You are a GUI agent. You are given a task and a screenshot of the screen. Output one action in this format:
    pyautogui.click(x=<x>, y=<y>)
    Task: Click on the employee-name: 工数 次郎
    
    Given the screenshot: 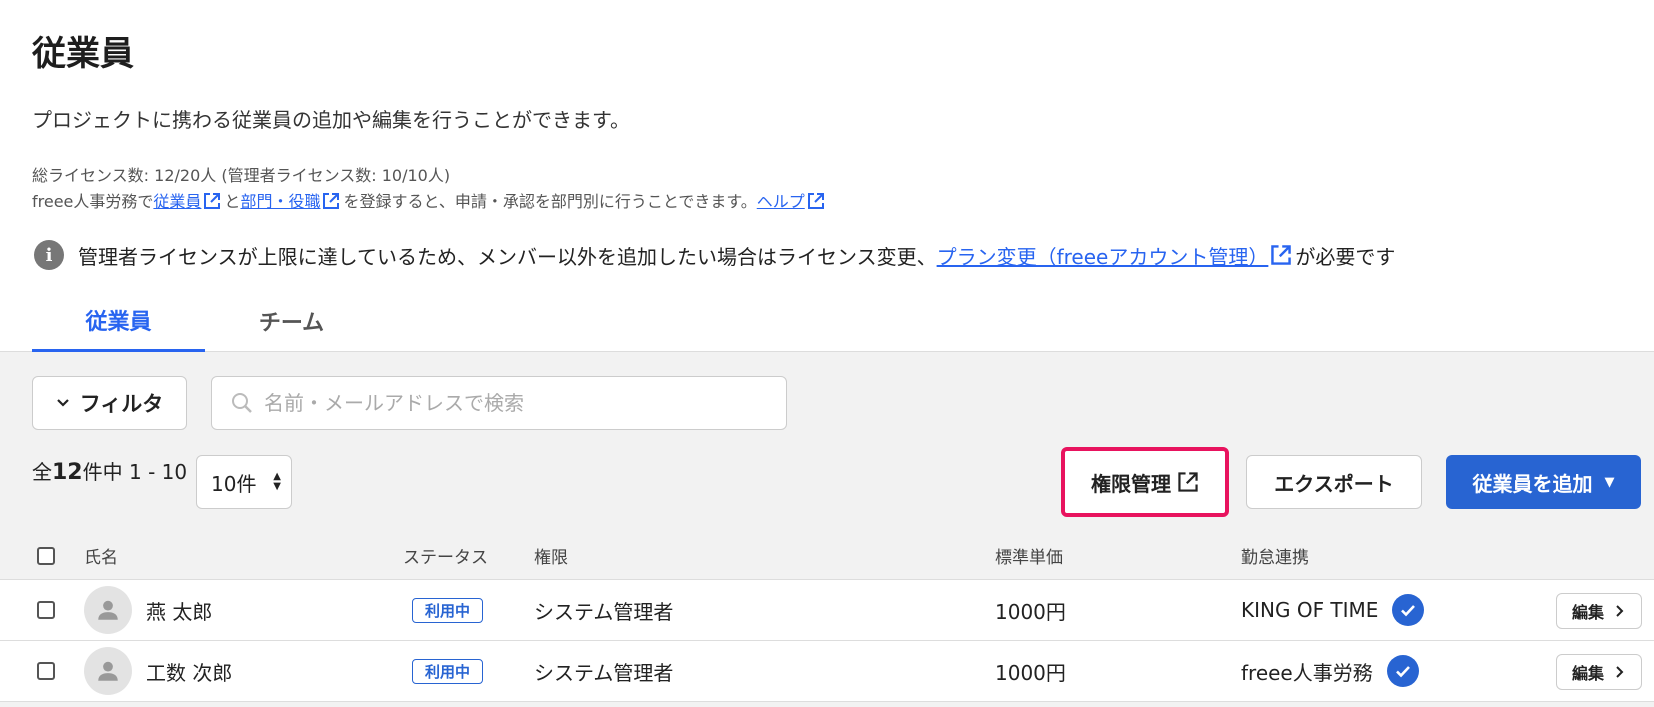 What is the action you would take?
    pyautogui.click(x=189, y=672)
    